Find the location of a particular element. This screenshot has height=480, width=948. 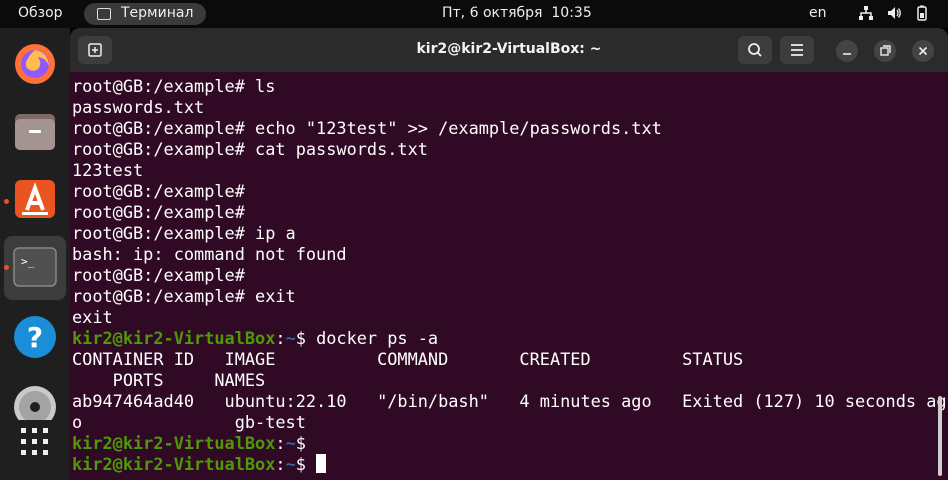

terminal-line: bash: ip: command not found is located at coordinates (509, 254).